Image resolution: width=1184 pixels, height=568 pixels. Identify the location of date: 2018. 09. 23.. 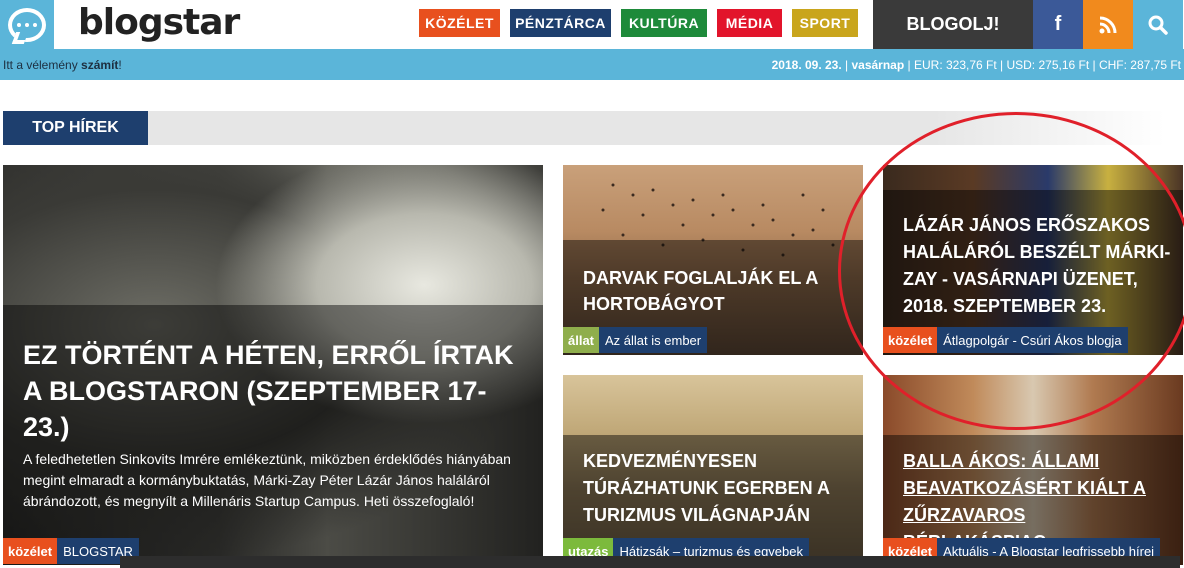
(806, 65).